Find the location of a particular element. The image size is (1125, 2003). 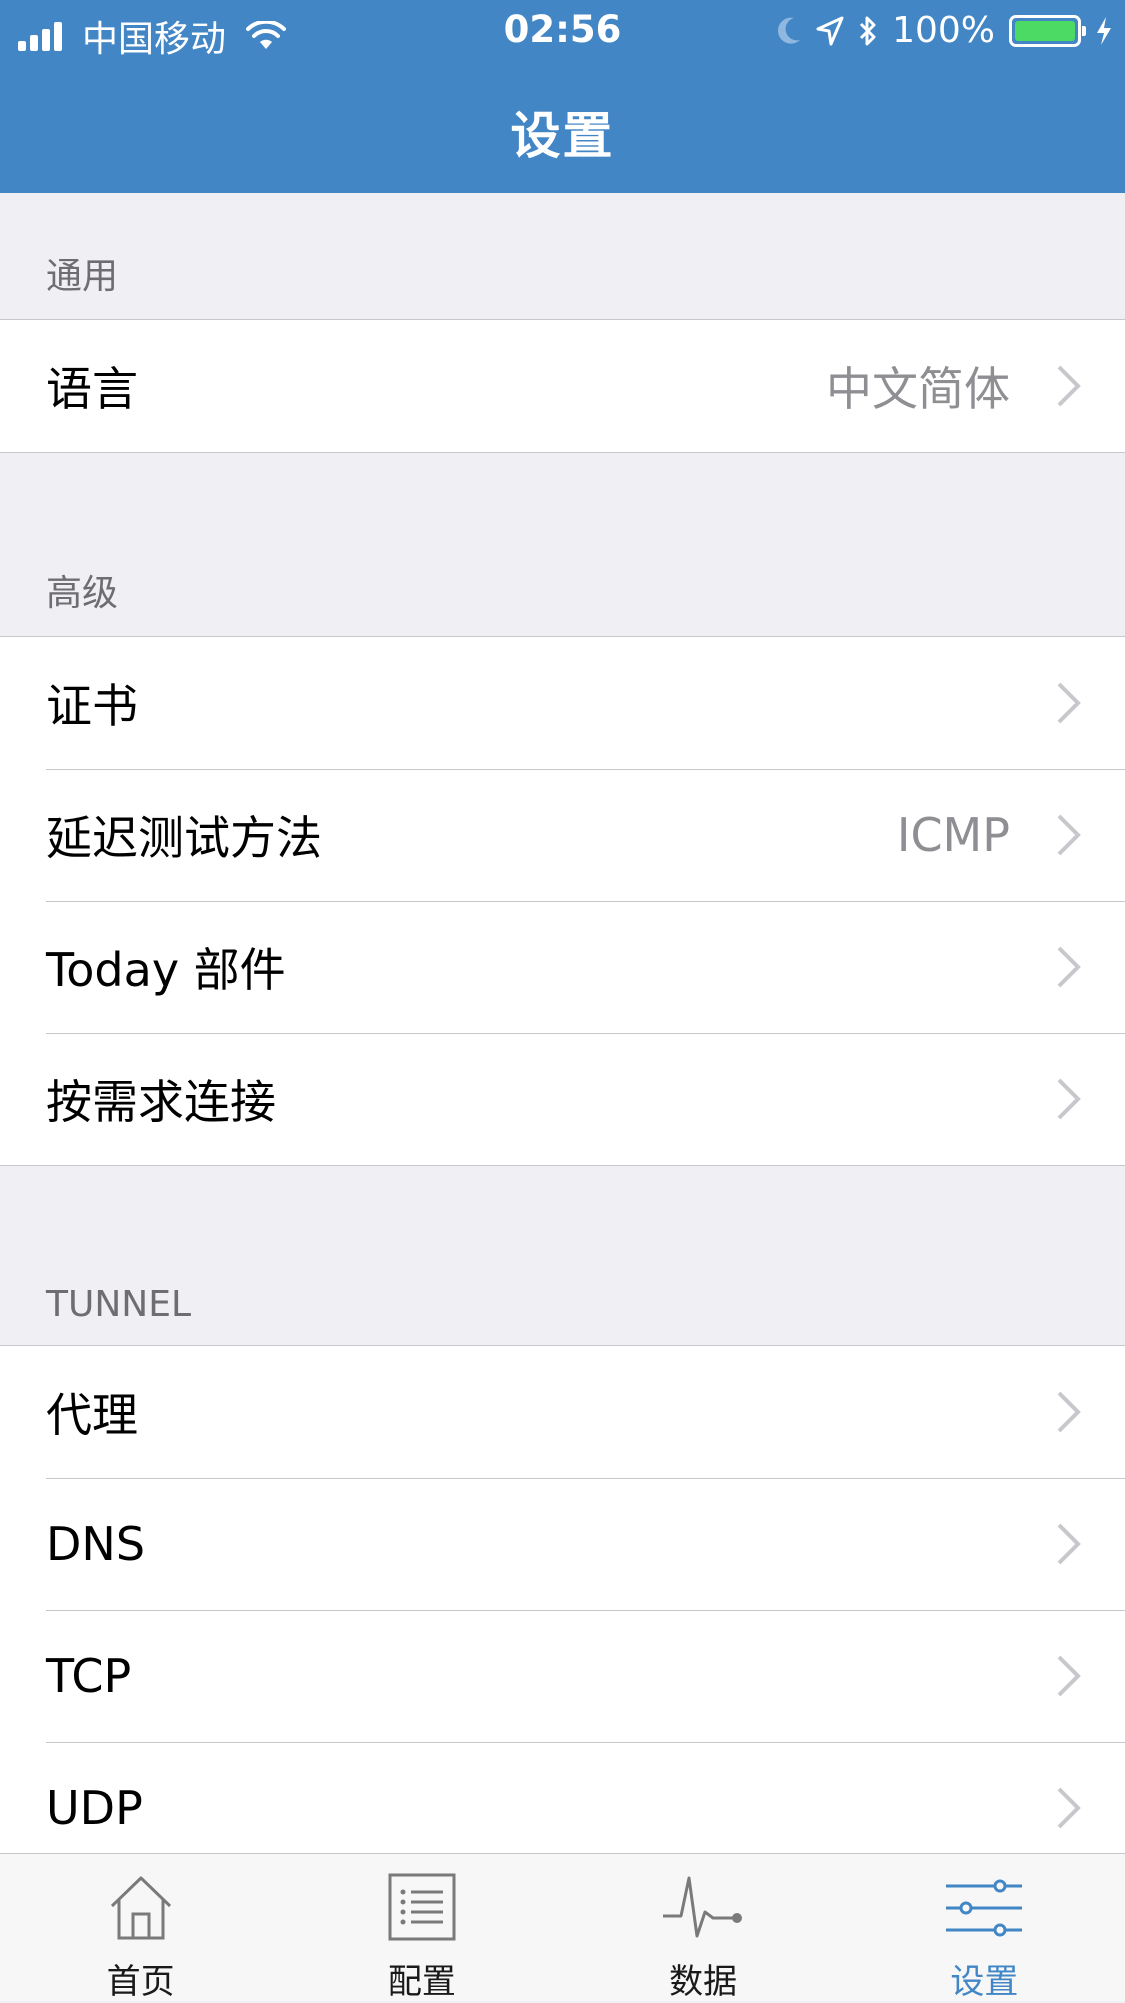

tab-bar: 首页 配置 数据 设置 is located at coordinates (562, 1927).